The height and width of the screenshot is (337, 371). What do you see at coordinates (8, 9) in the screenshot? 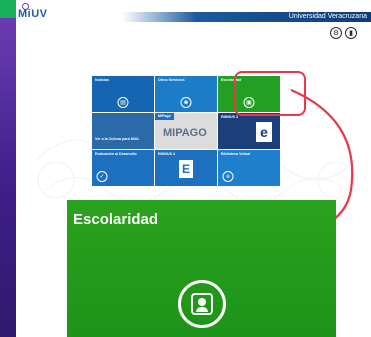
I see `left-decor-green` at bounding box center [8, 9].